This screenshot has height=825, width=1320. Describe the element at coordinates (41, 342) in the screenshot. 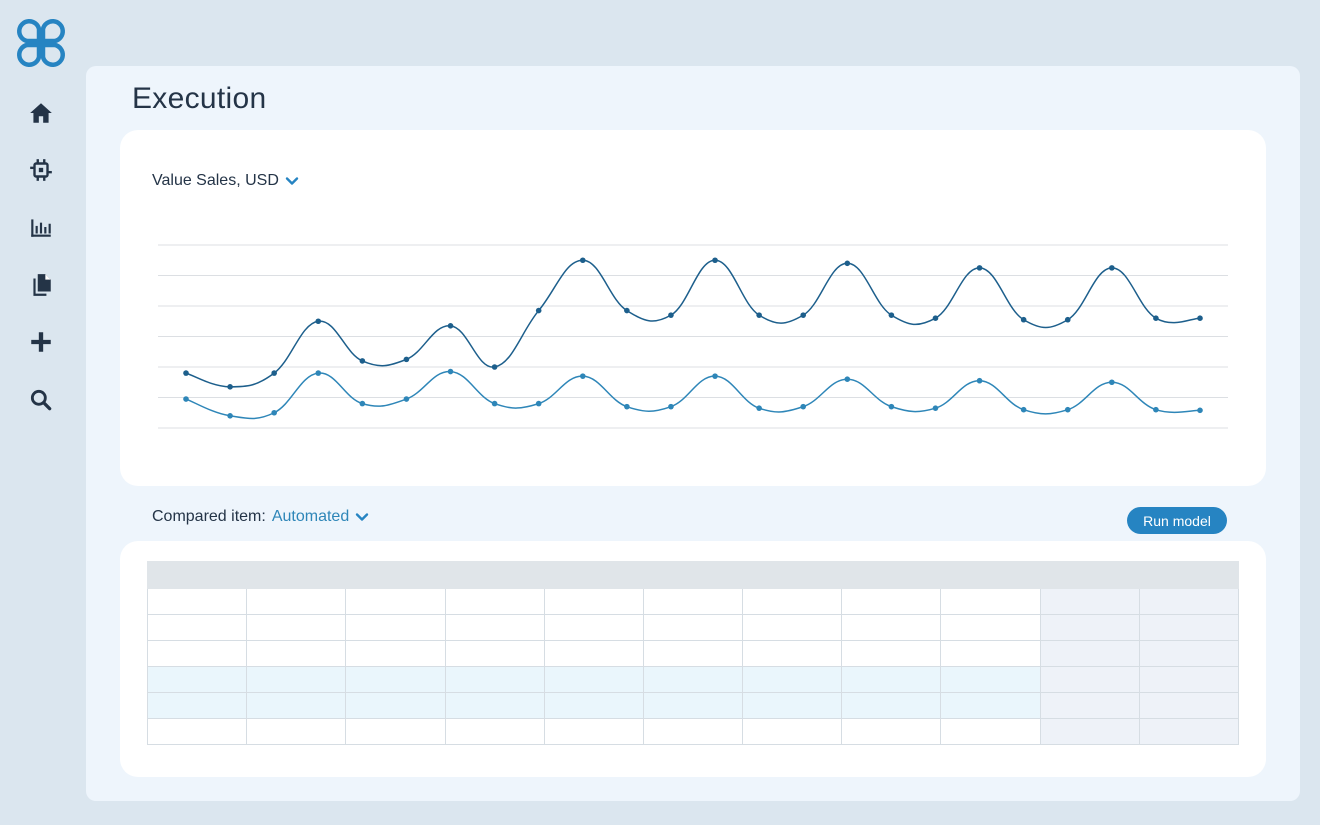

I see `plus-icon` at that location.